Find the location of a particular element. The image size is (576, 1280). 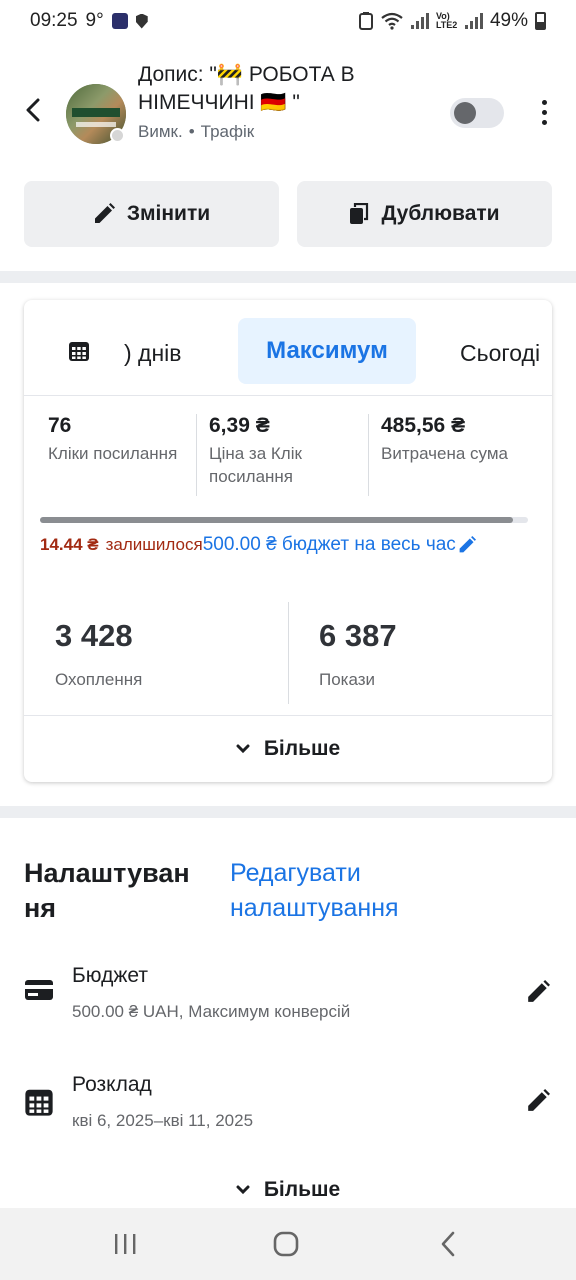

back-arrow-icon is located at coordinates (448, 1244).